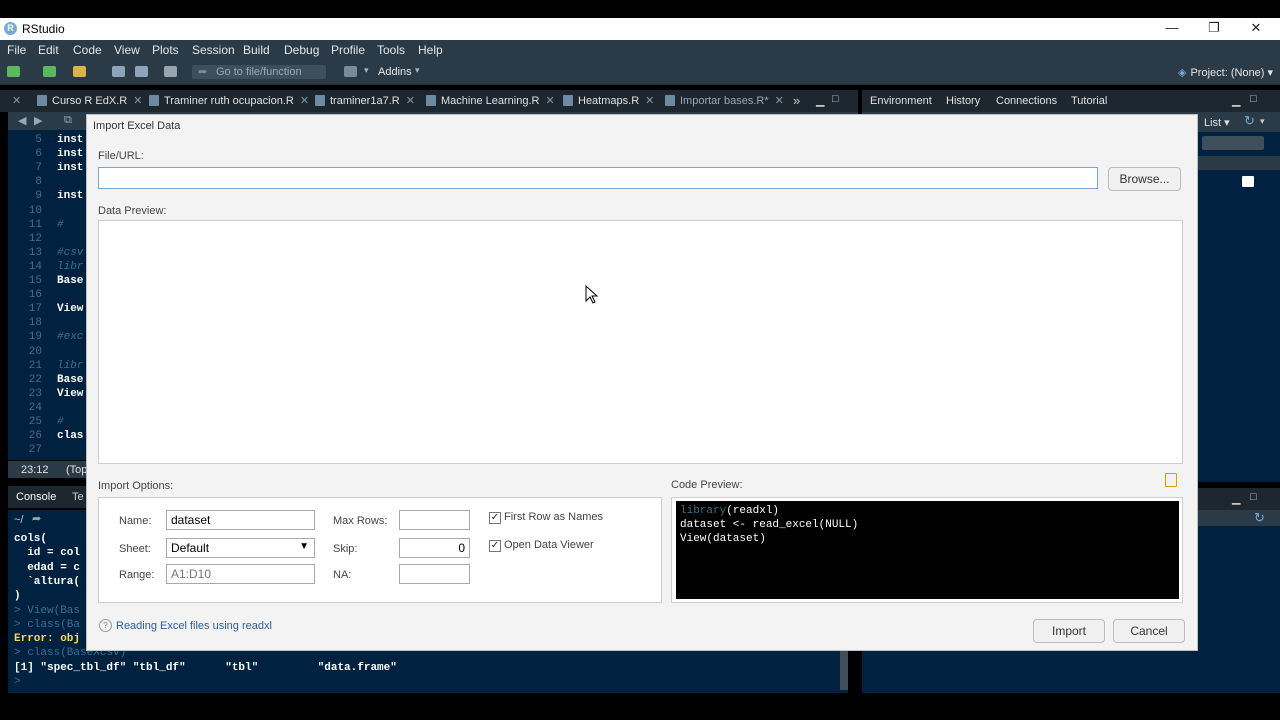 Image resolution: width=1280 pixels, height=720 pixels. I want to click on goto-arrow-icon: ➦, so click(203, 72).